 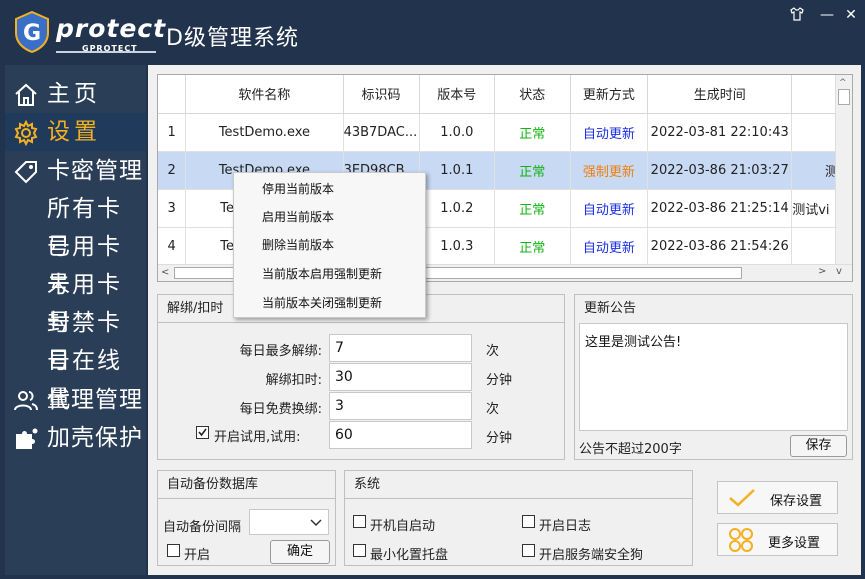 I want to click on sidebar-item-unused-cards: 未用卡号, so click(x=75, y=301).